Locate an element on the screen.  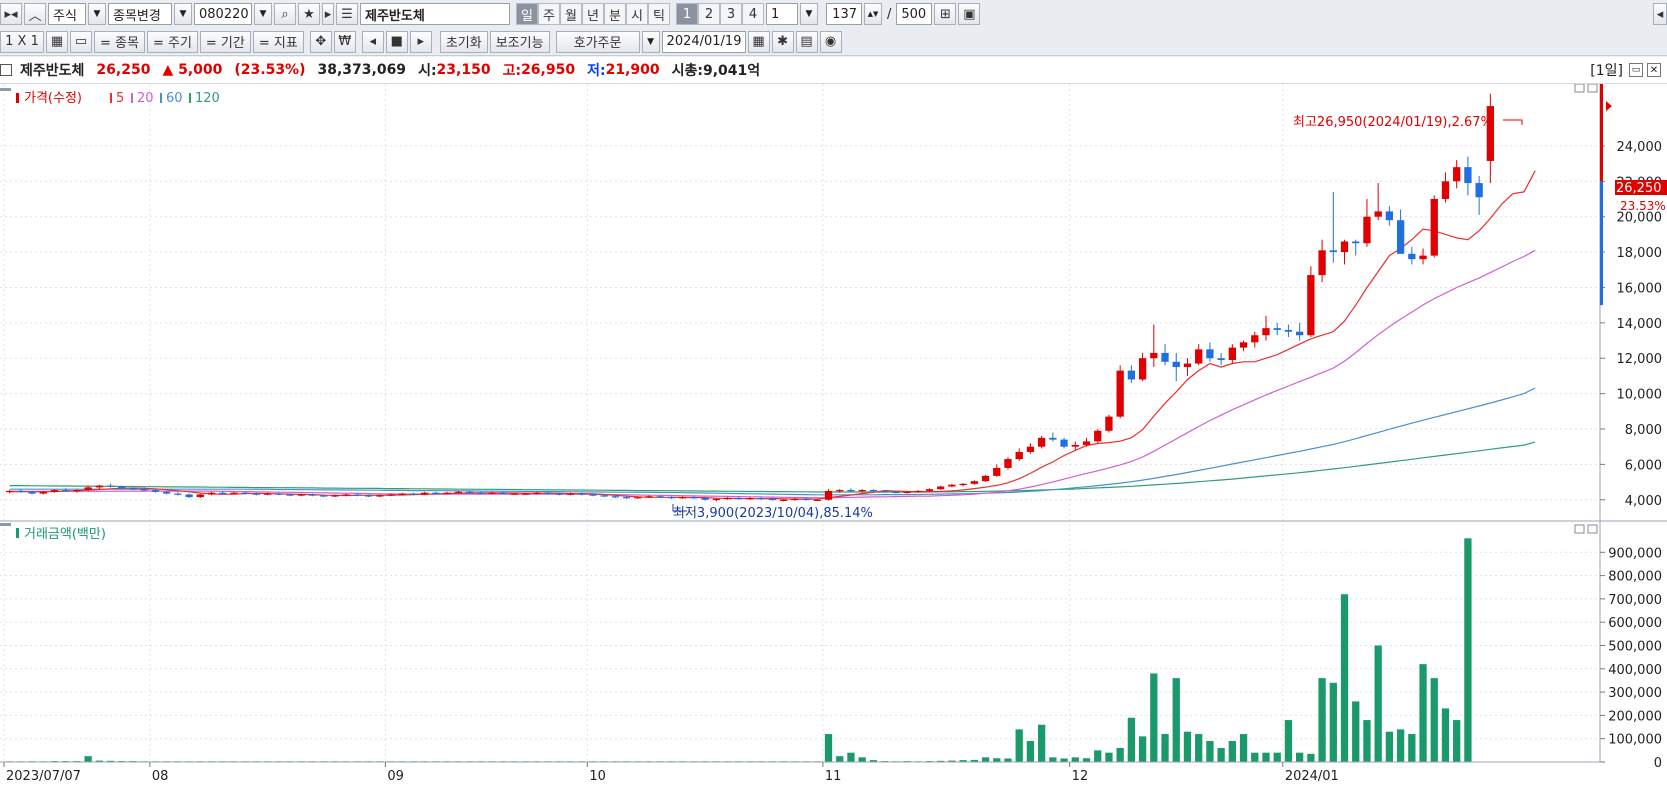
price-pane-handle-icon is located at coordinates (5, 89).